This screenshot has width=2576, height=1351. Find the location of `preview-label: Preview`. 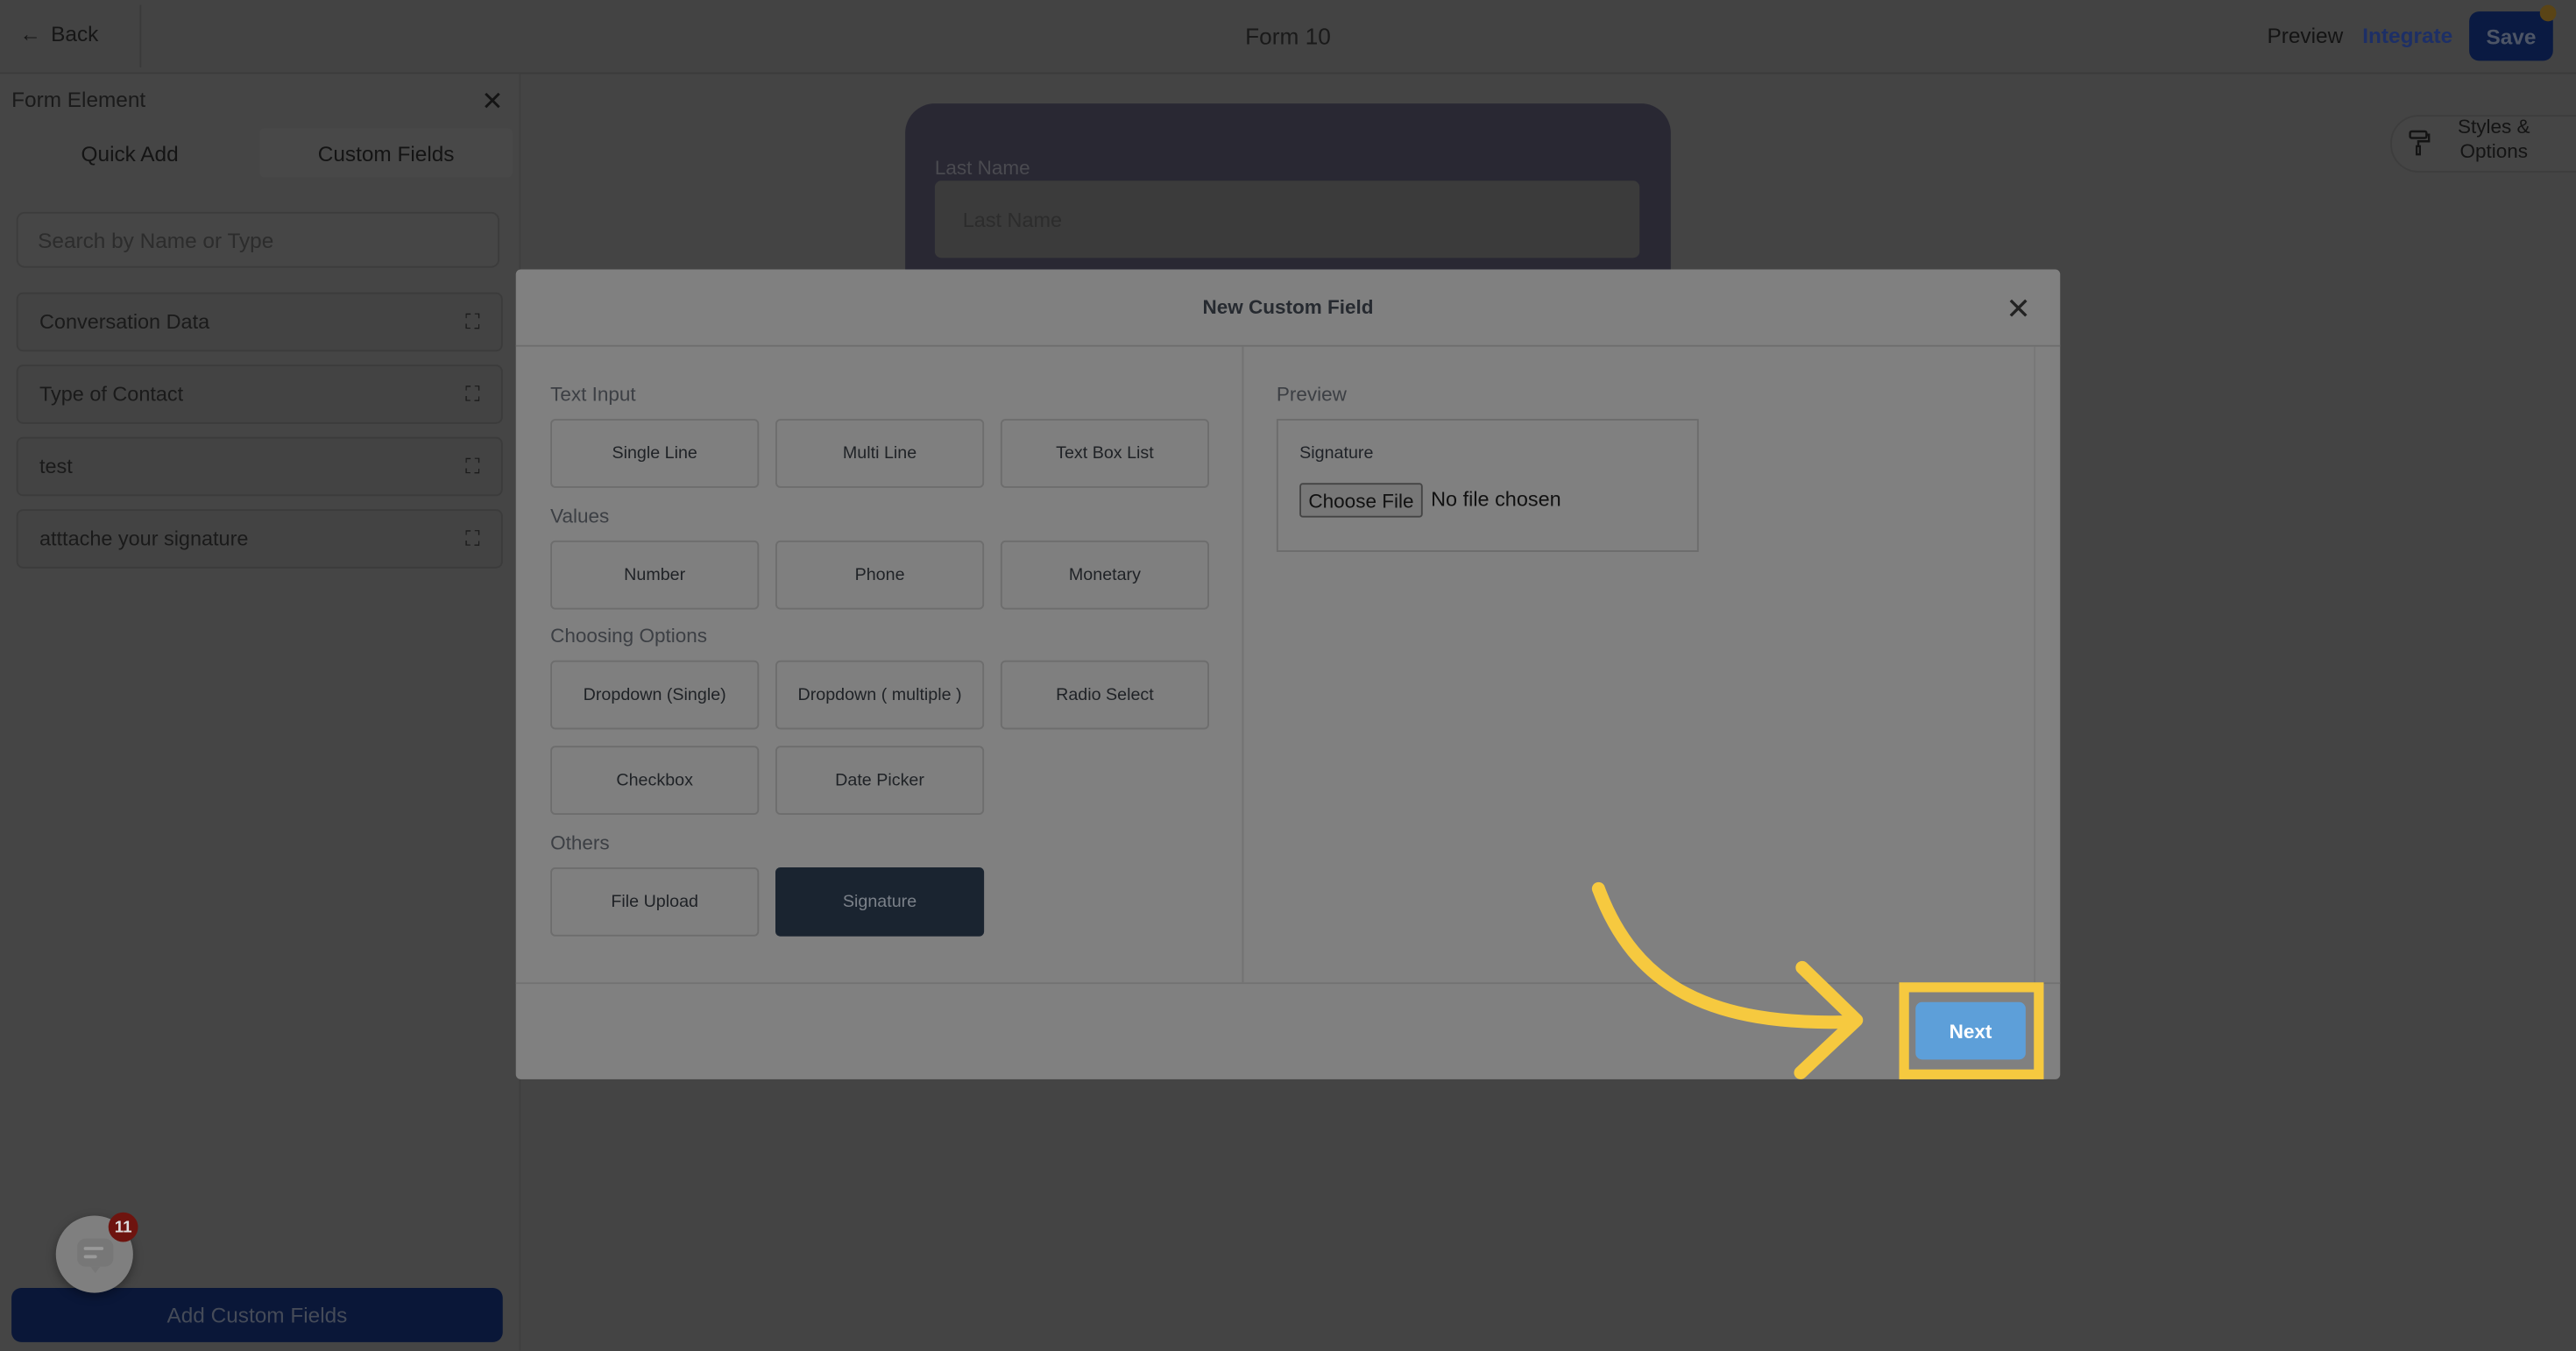

preview-label: Preview is located at coordinates (1311, 394).